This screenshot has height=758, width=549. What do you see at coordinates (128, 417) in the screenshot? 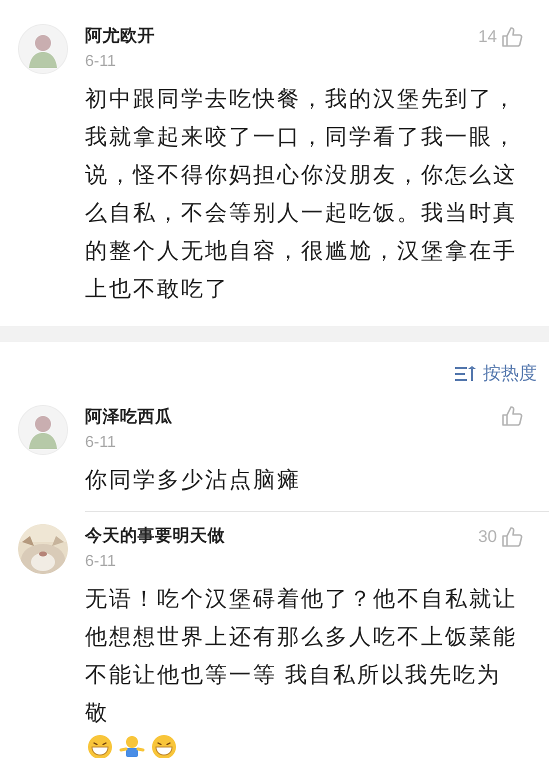
I see `user-name: 阿泽吃西瓜` at bounding box center [128, 417].